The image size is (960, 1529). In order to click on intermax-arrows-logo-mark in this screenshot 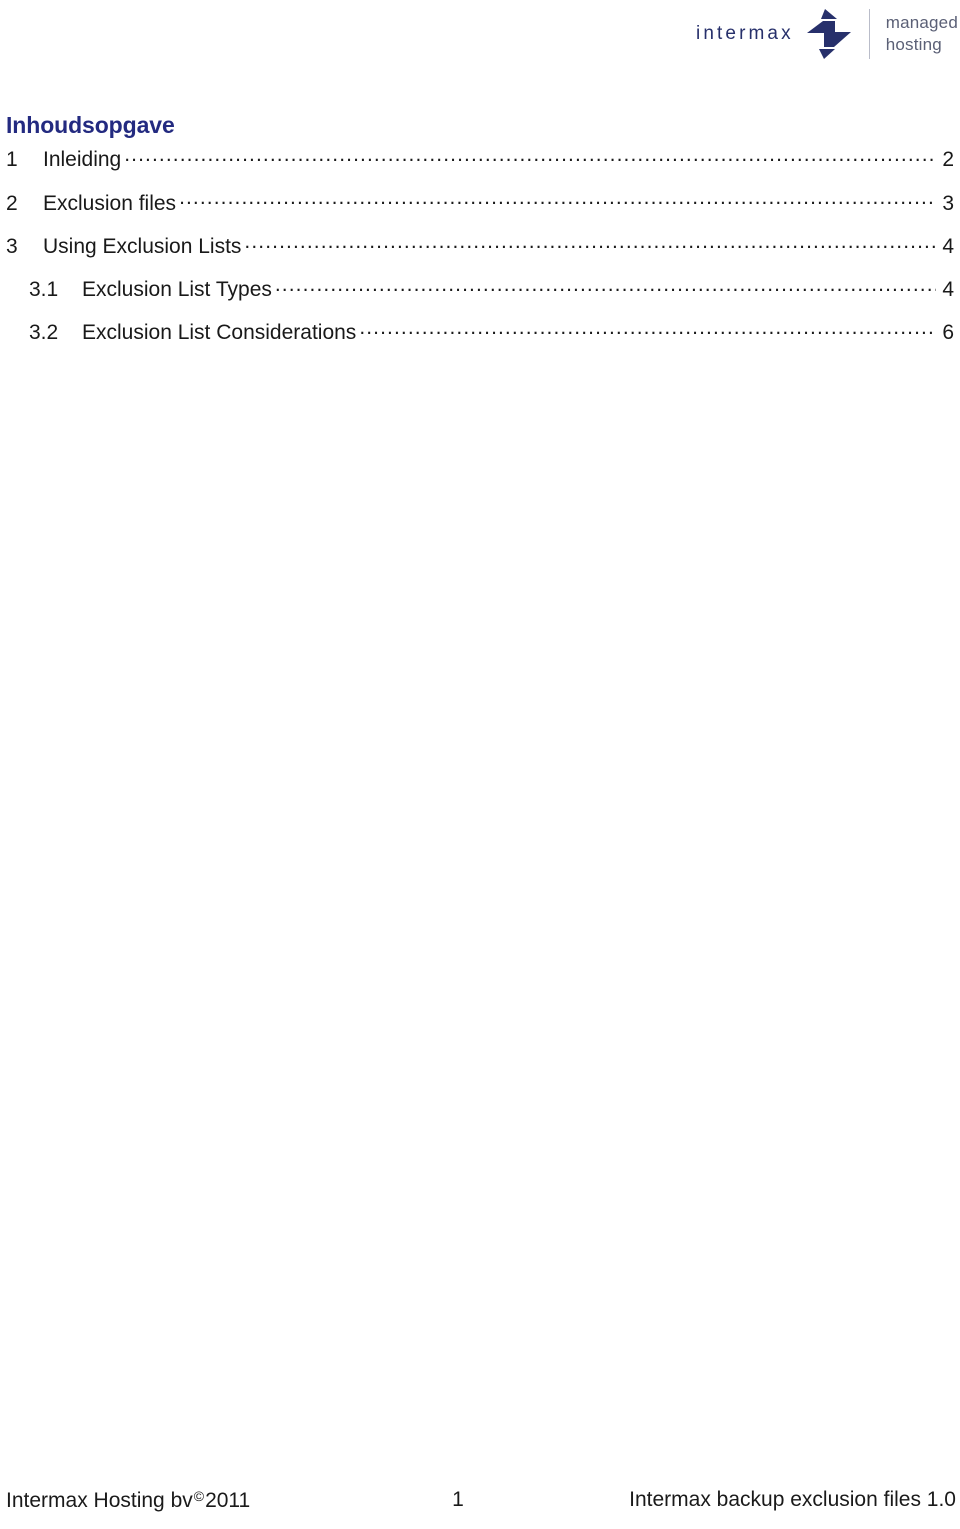, I will do `click(829, 34)`.